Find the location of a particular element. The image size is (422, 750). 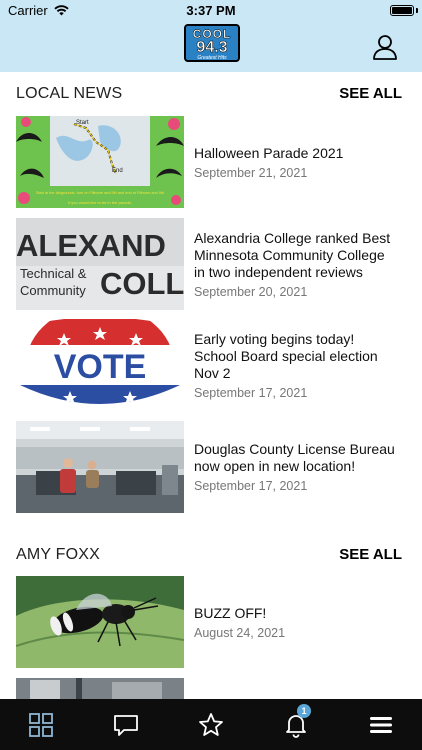

map-caption-2: If you would like to be in the parade, is located at coordinates (100, 202).